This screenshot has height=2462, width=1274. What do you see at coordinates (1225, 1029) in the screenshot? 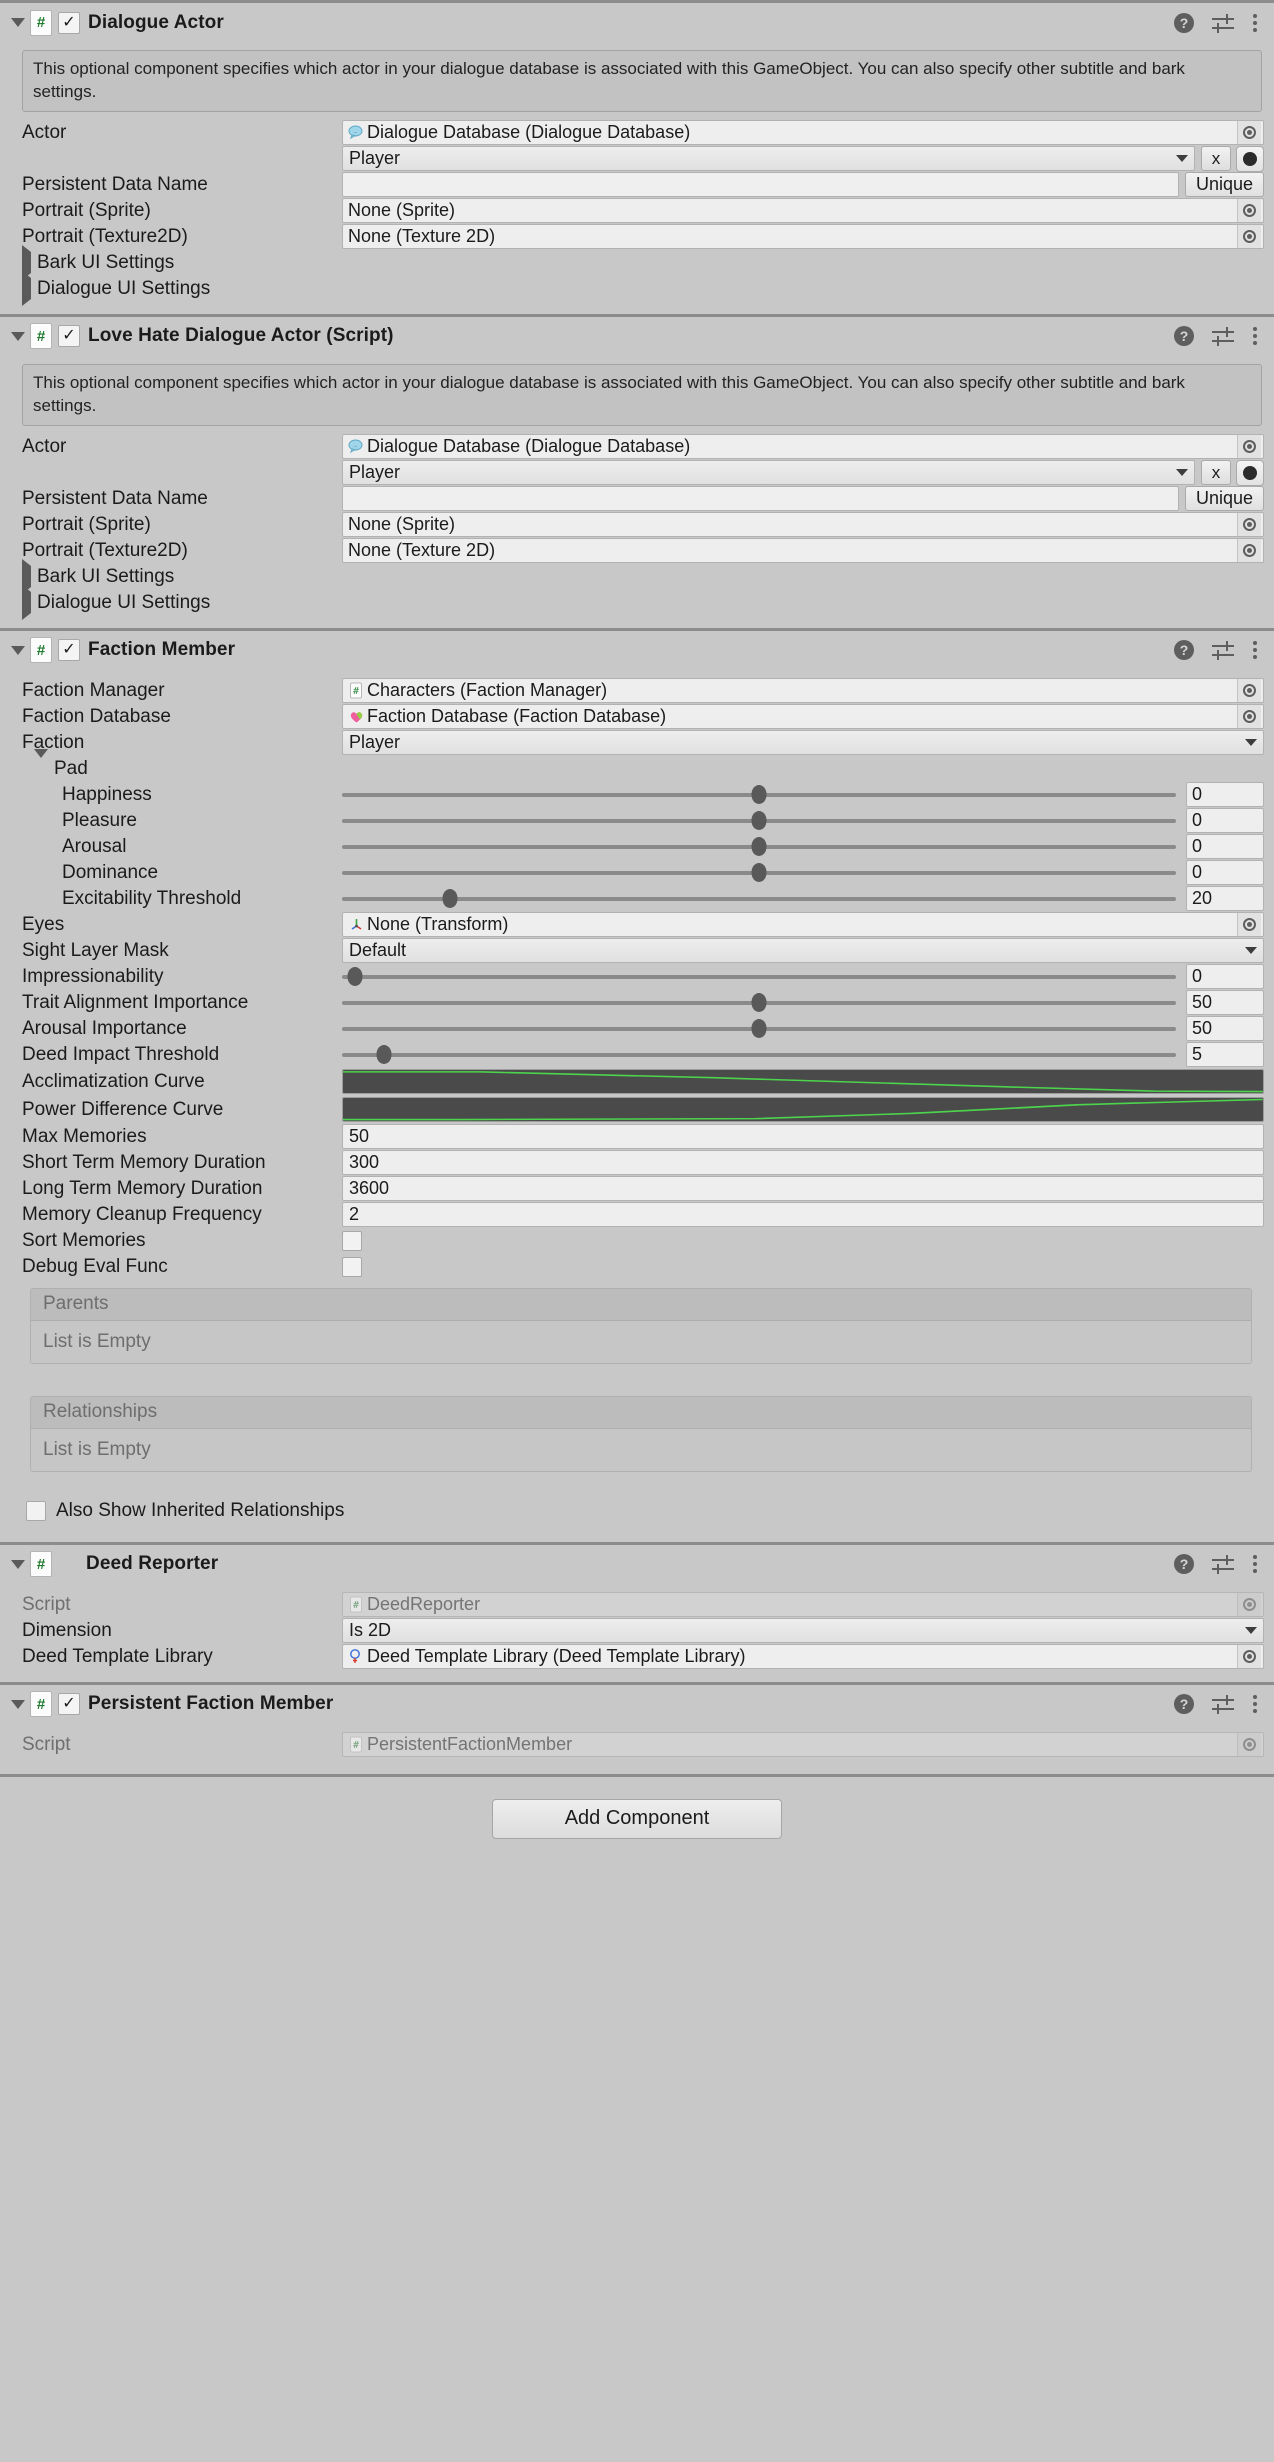
I see `arousal-importance-value-input: 50` at bounding box center [1225, 1029].